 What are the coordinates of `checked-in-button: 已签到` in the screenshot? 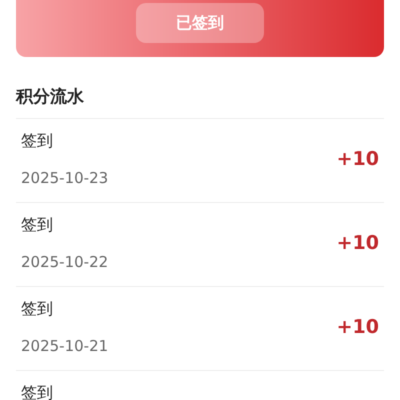 It's located at (200, 23).